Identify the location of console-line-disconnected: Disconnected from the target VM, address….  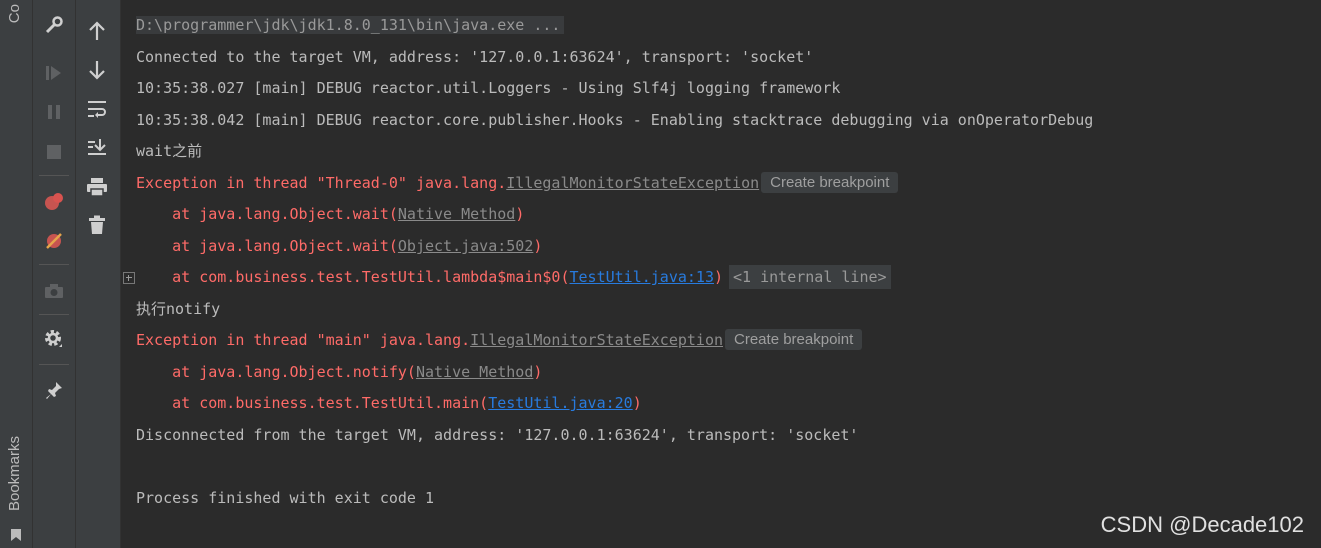
(497, 435).